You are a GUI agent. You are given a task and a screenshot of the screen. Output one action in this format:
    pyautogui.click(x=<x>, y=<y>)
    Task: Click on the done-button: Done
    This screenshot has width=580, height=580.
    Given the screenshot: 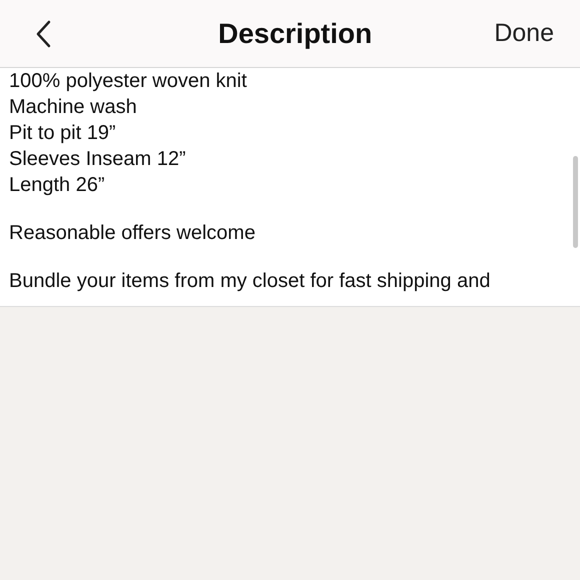 What is the action you would take?
    pyautogui.click(x=524, y=33)
    